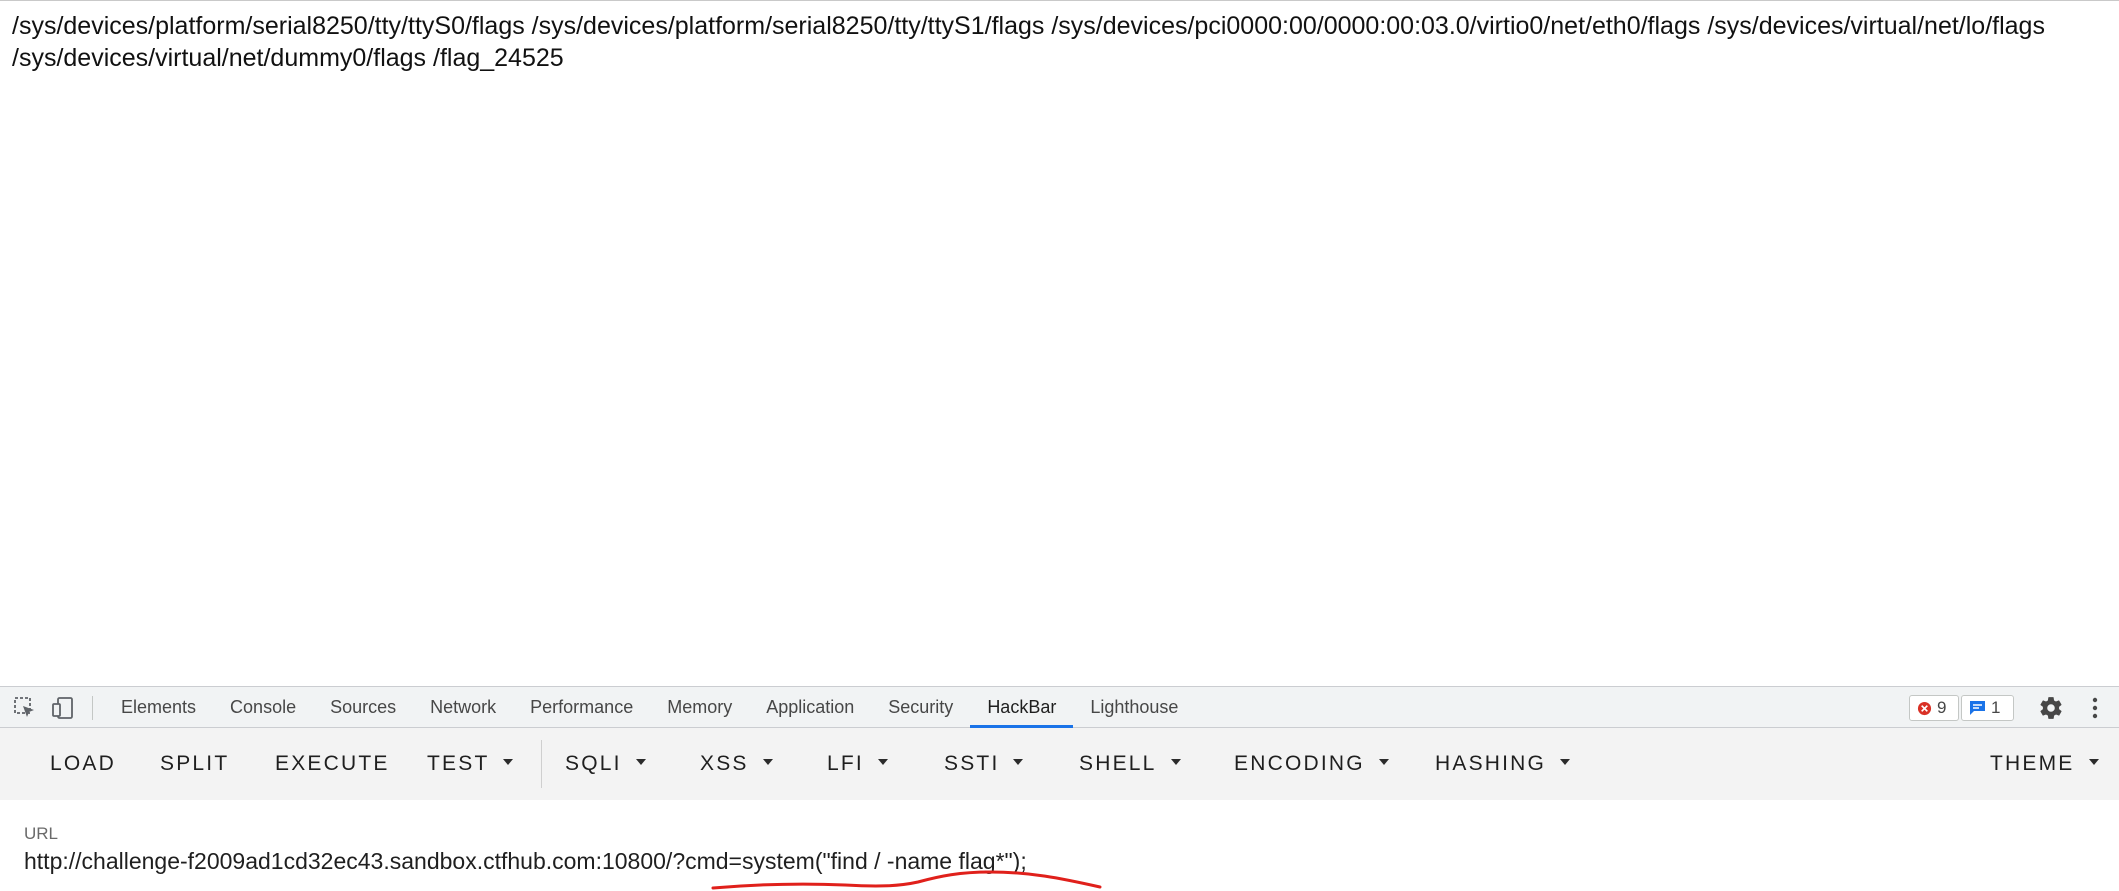 The height and width of the screenshot is (891, 2119). What do you see at coordinates (906, 880) in the screenshot?
I see `red-underline-annotation` at bounding box center [906, 880].